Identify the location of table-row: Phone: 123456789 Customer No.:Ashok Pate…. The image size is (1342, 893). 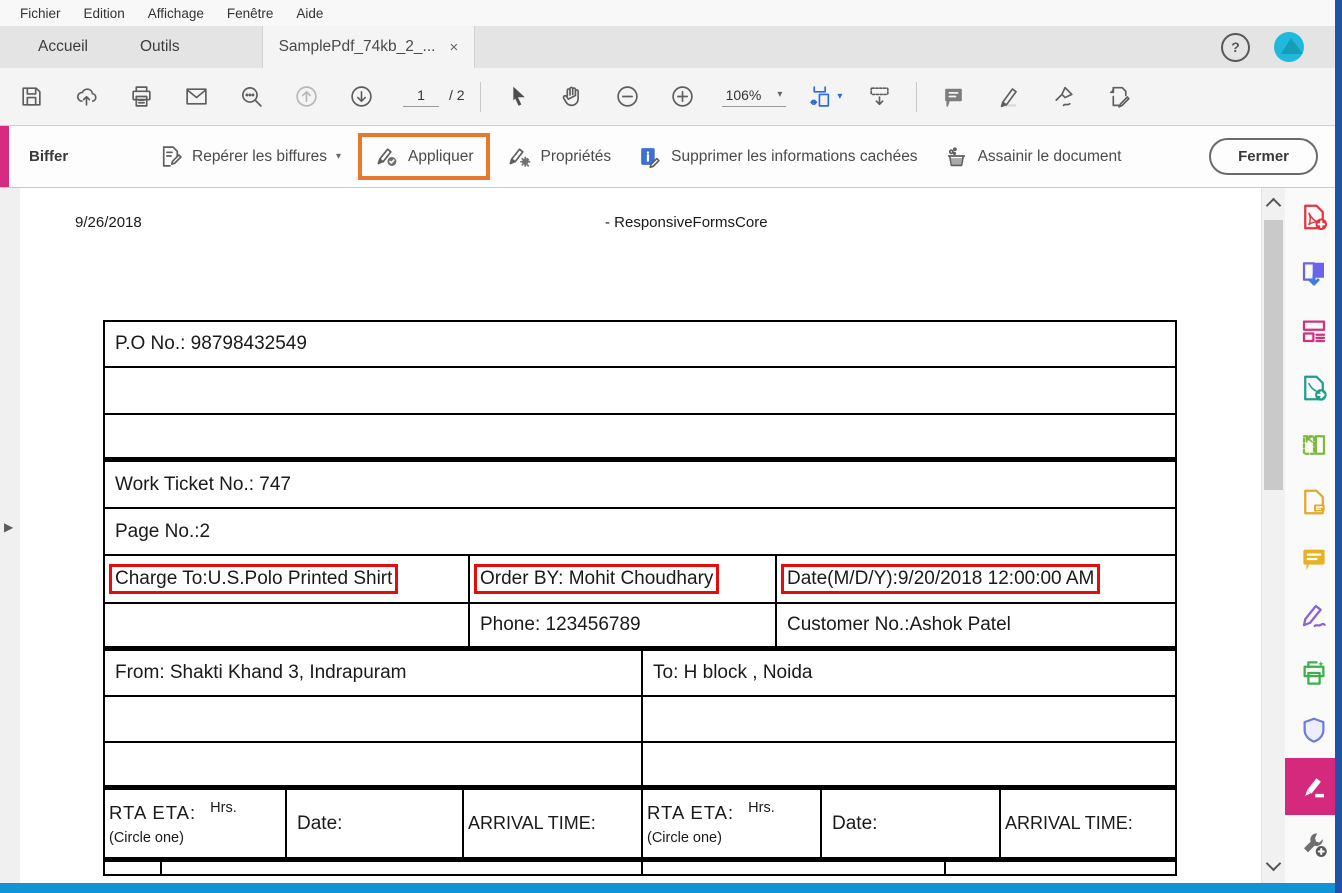
(640, 627).